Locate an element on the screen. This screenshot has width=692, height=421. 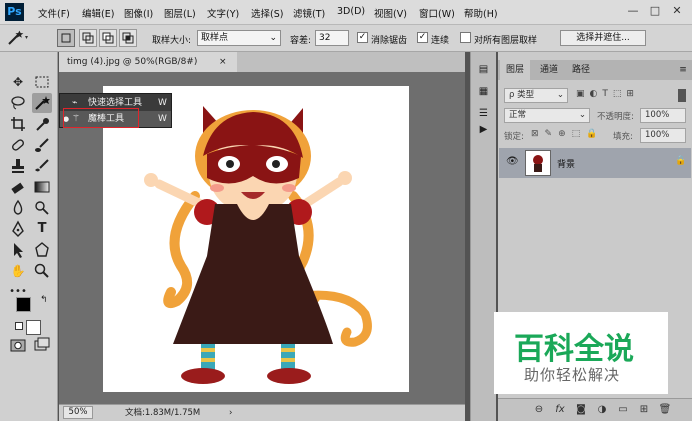
adjustment-layer-icon: ◑ is located at coordinates (602, 410).